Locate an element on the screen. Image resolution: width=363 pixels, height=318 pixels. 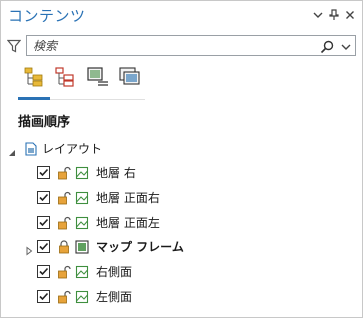
snapping-view-button is located at coordinates (130, 79).